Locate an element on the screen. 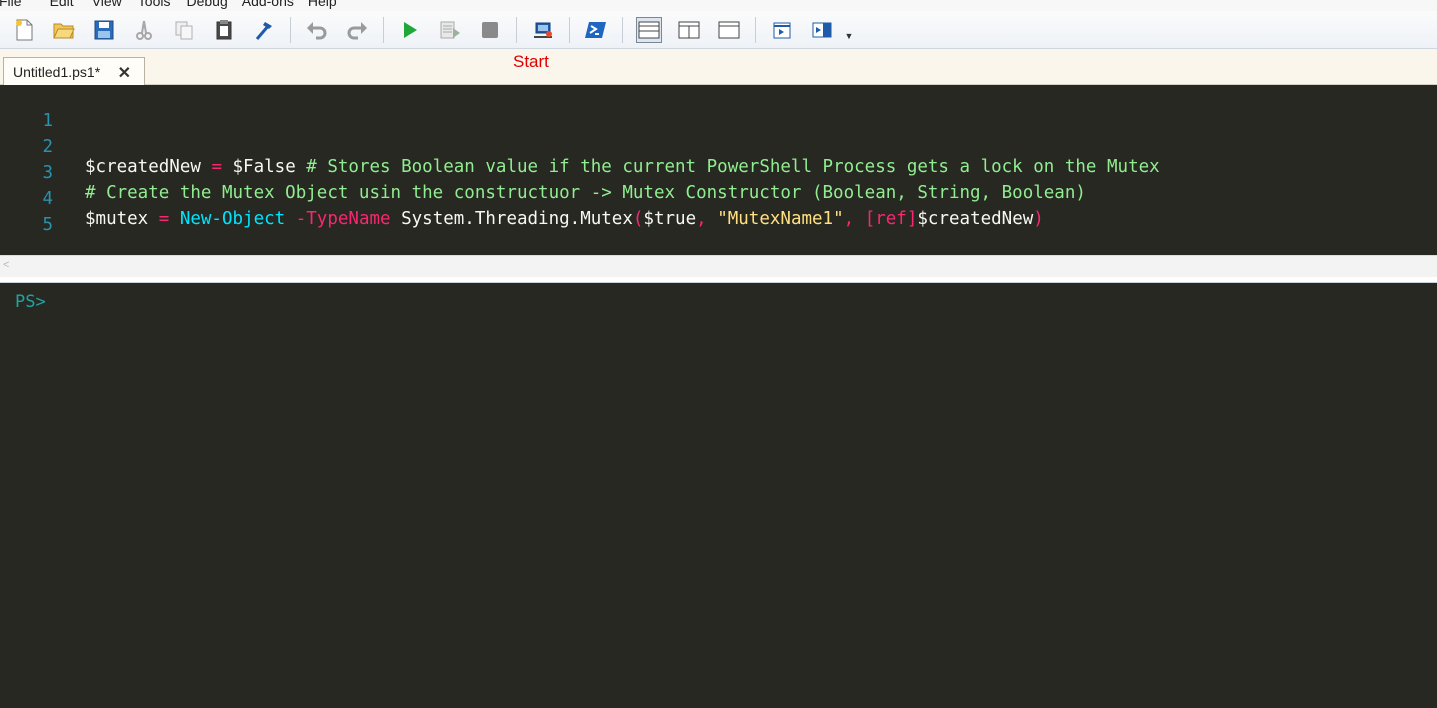 Image resolution: width=1437 pixels, height=708 pixels. show-script-max-icon is located at coordinates (729, 30).